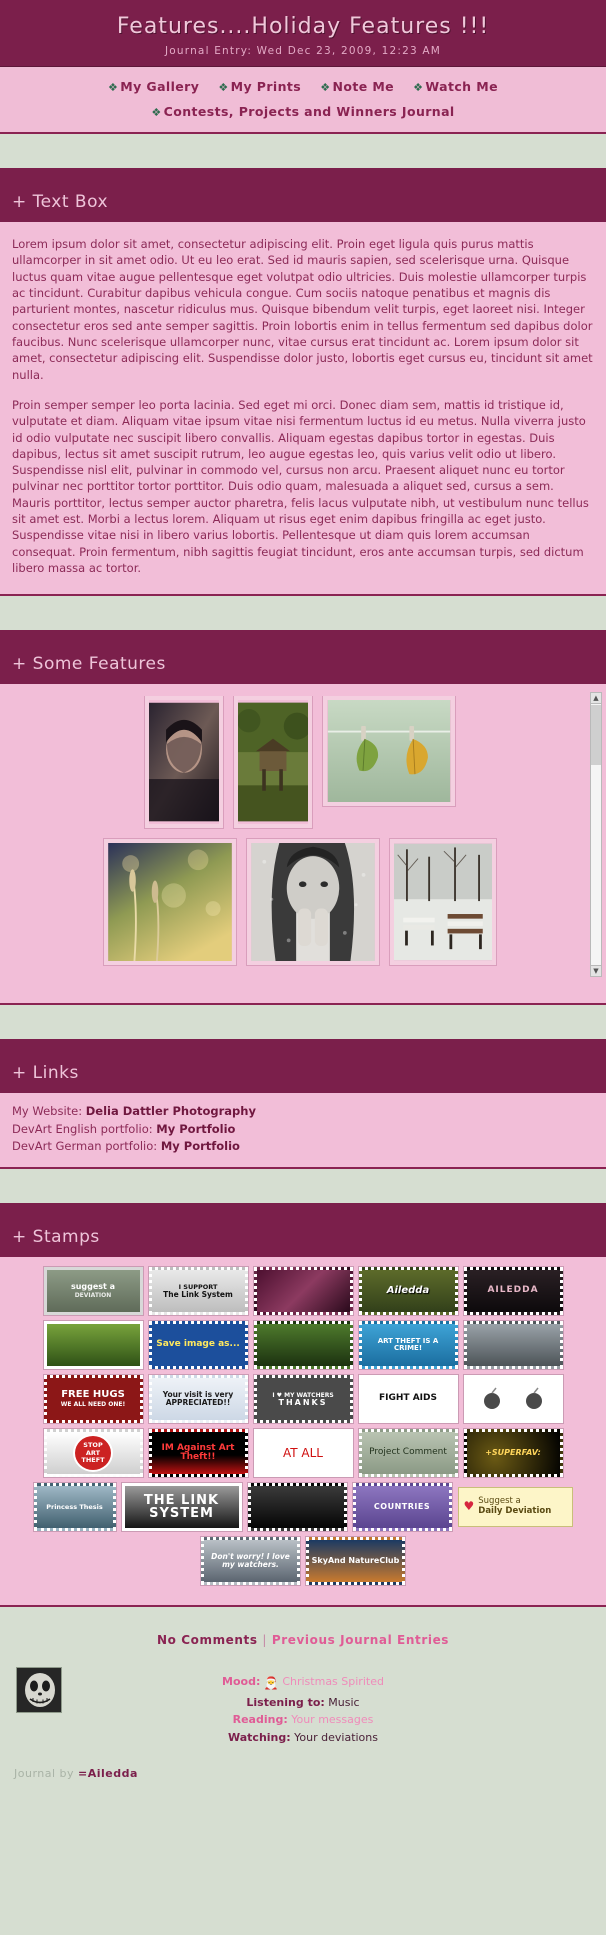 The height and width of the screenshot is (1935, 606). I want to click on scroll-up-arrow-icon: ▲, so click(596, 699).